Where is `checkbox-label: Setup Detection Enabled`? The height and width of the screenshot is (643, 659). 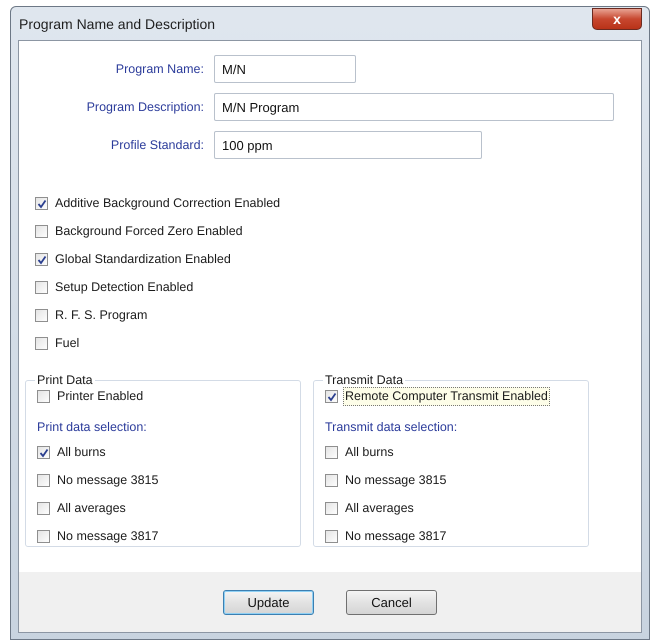
checkbox-label: Setup Detection Enabled is located at coordinates (124, 287).